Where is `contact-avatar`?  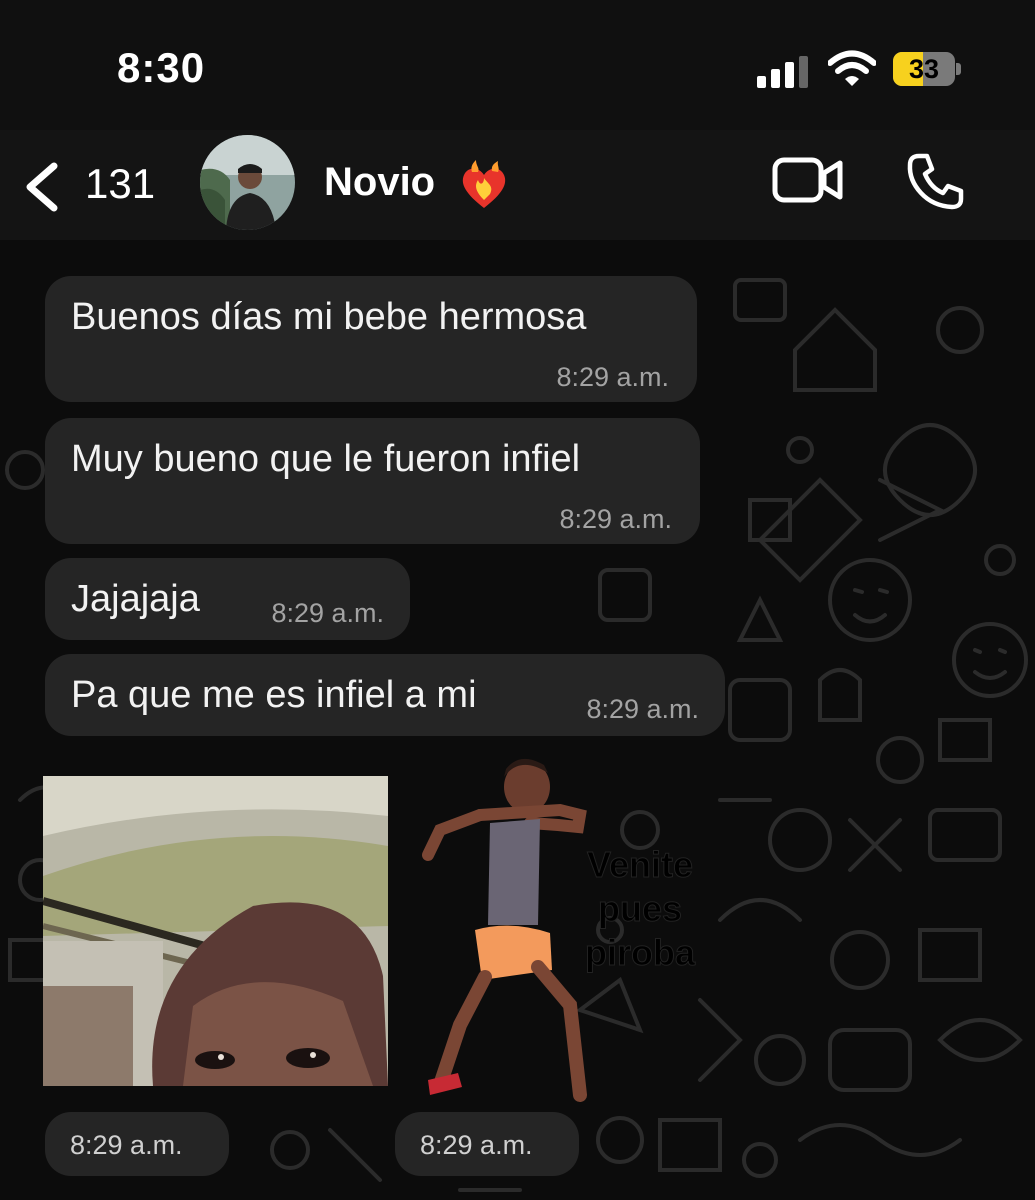 contact-avatar is located at coordinates (247, 182).